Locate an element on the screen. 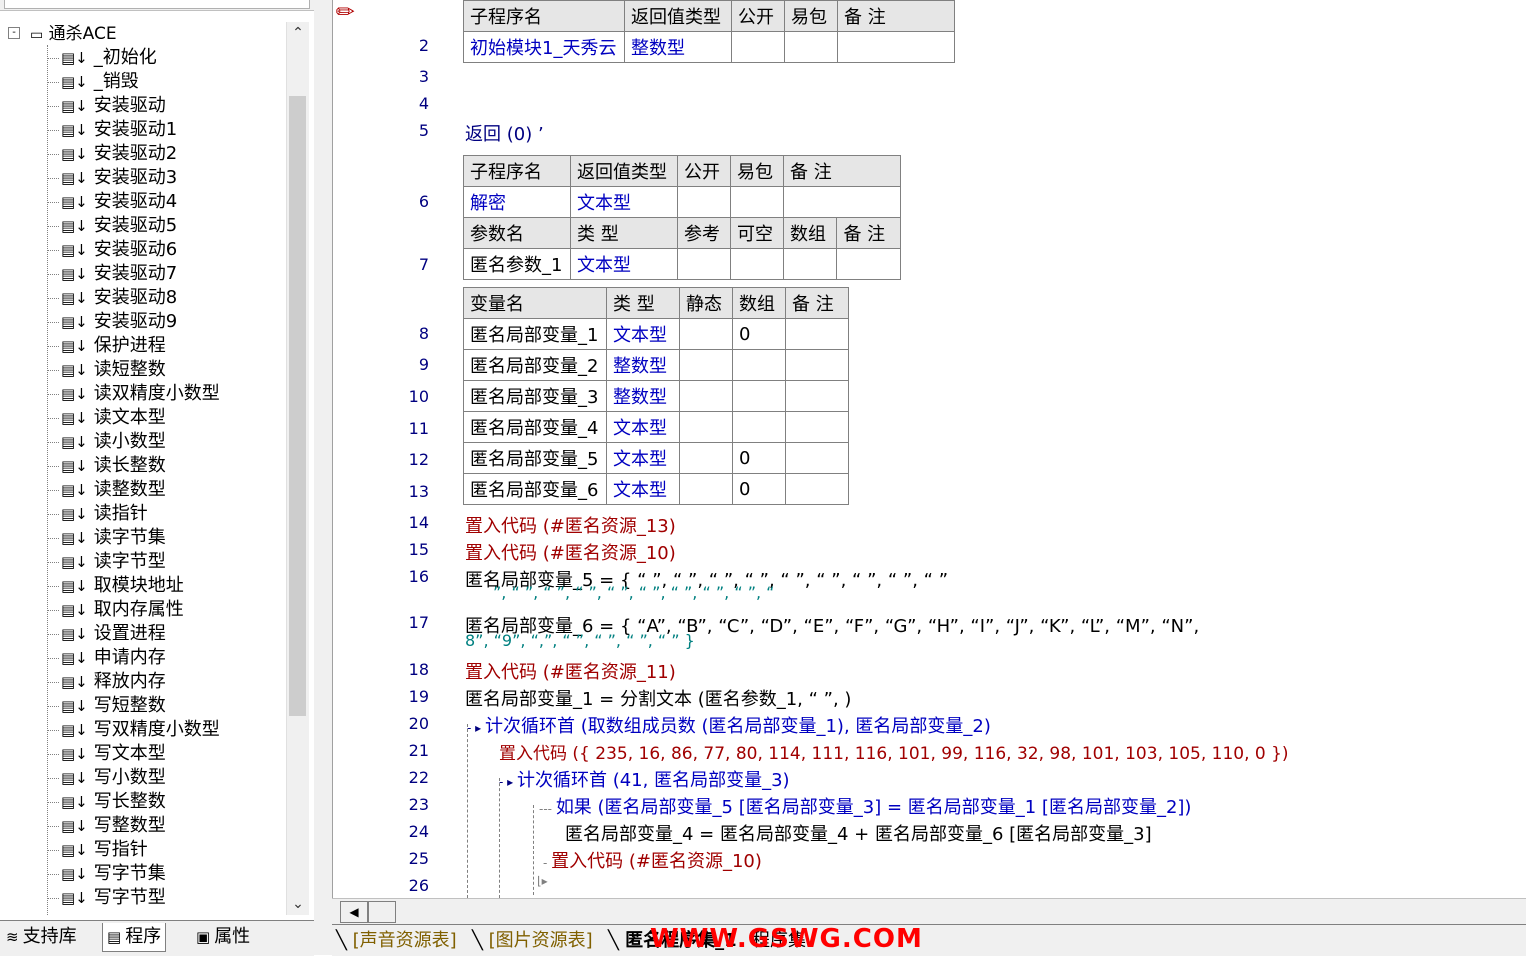 The width and height of the screenshot is (1526, 956). subroutine-name: 解密 is located at coordinates (517, 202).